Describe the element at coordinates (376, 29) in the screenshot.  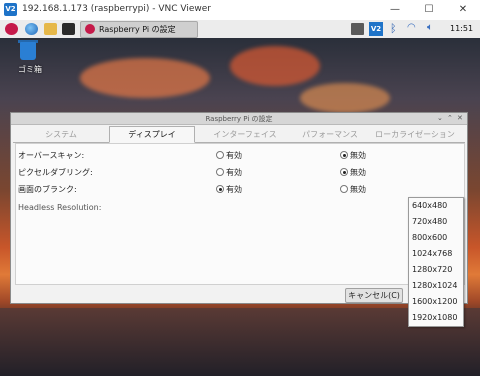
I see `vnc-tray-icon: V2` at that location.